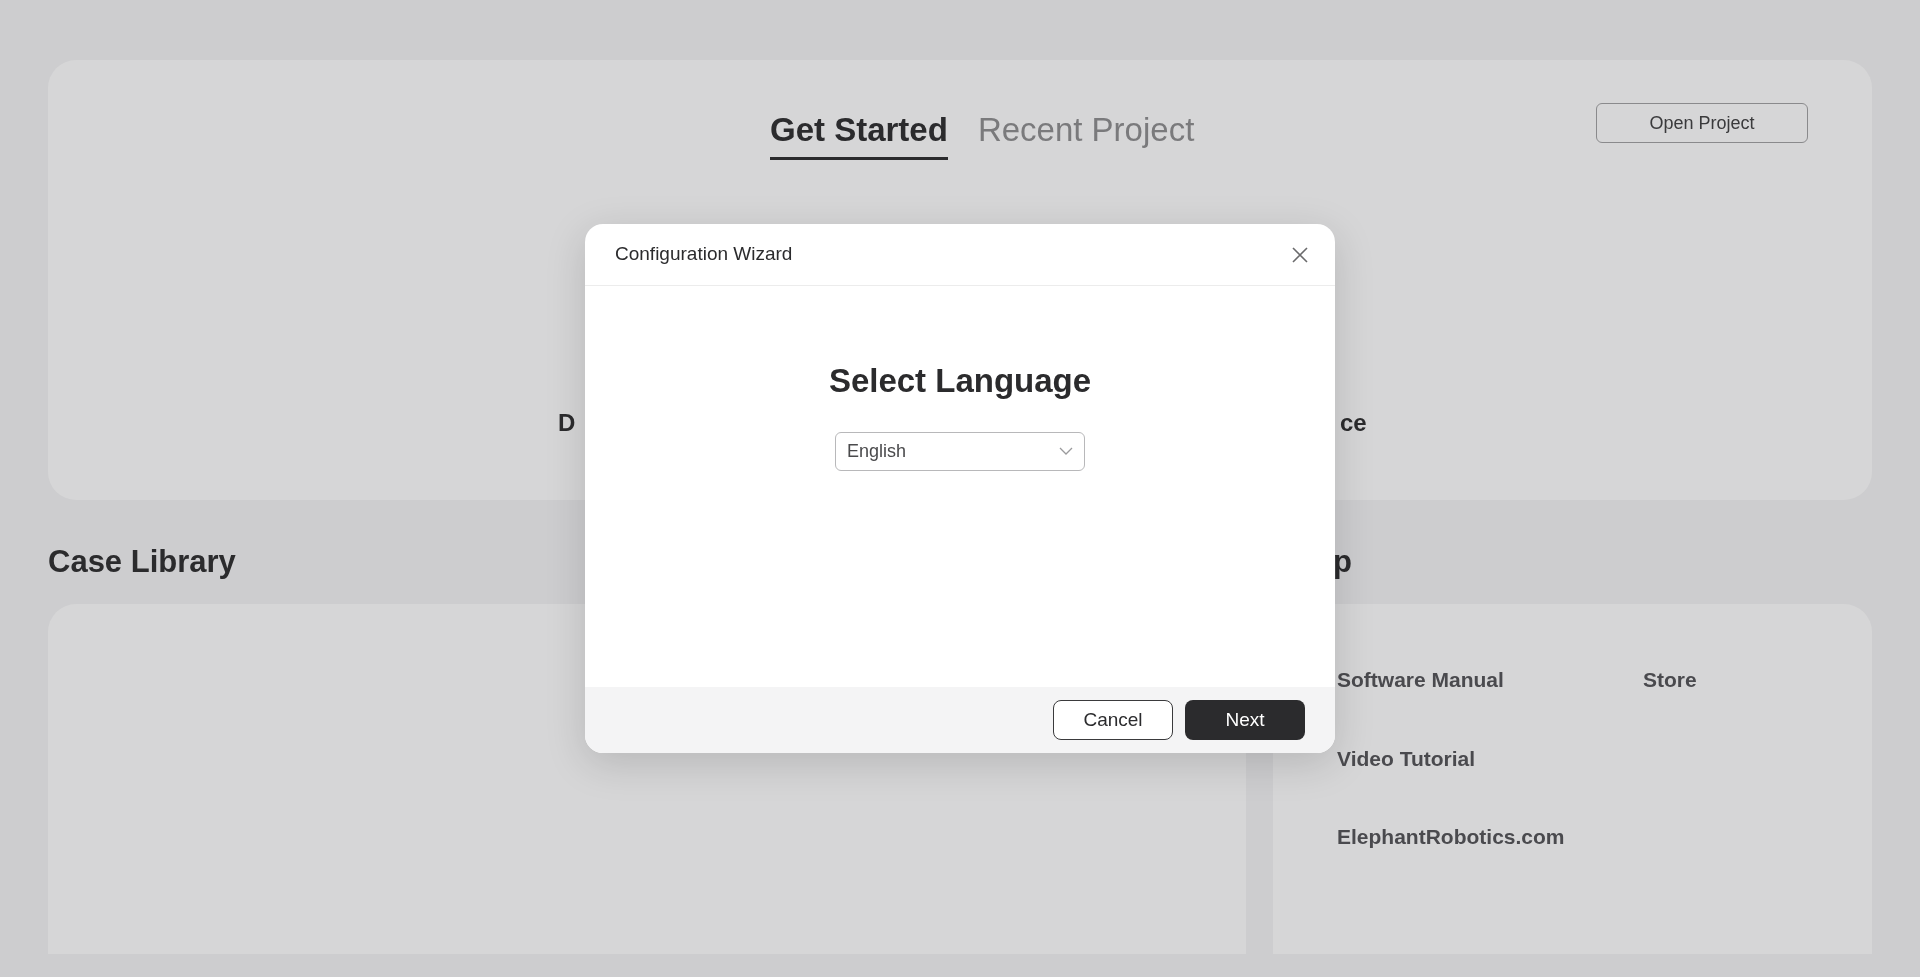  Describe the element at coordinates (1113, 720) in the screenshot. I see `cancel-button: Cancel` at that location.